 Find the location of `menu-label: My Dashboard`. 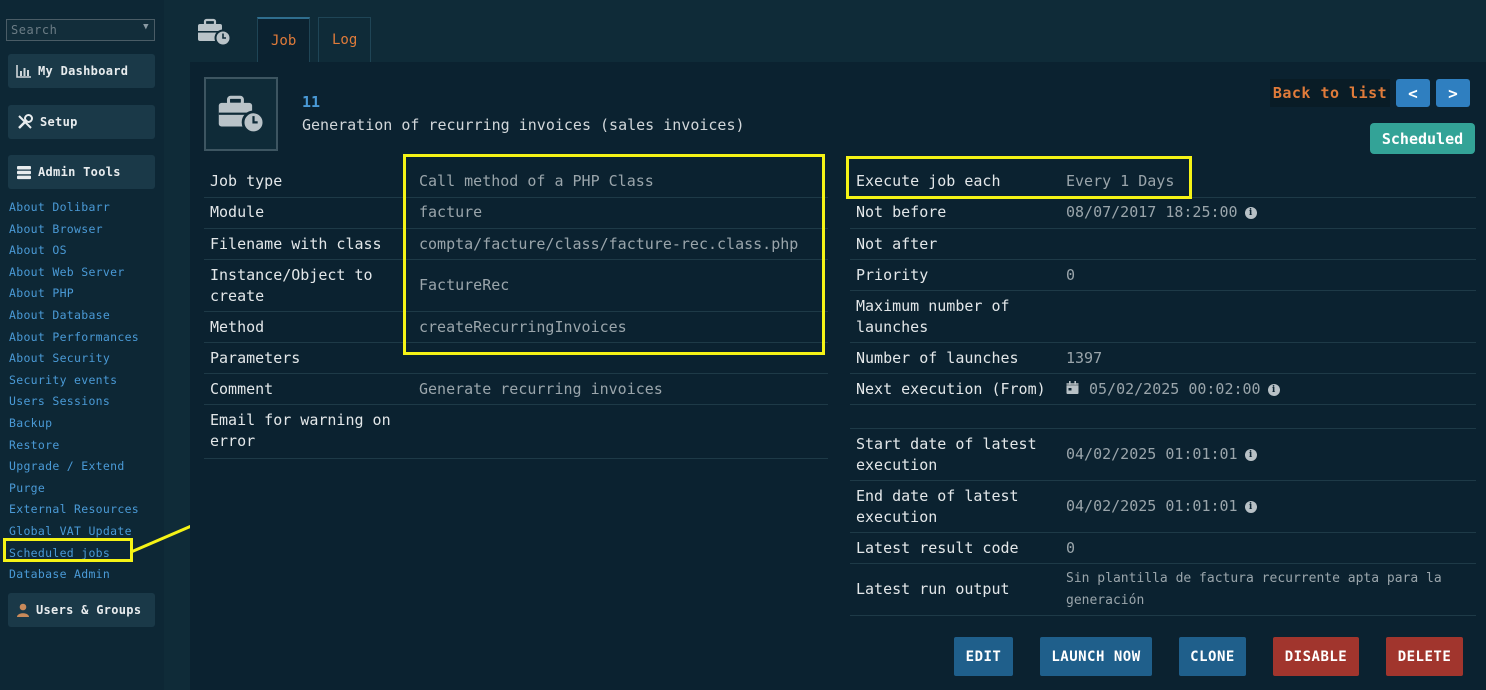

menu-label: My Dashboard is located at coordinates (83, 71).